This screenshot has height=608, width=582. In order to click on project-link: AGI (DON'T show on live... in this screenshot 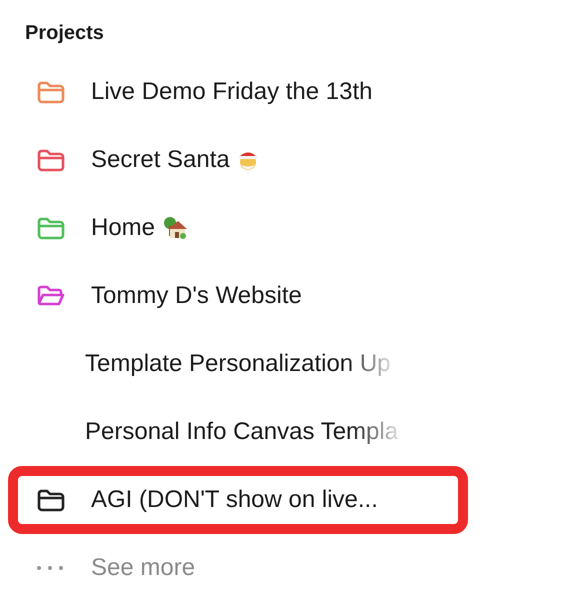, I will do `click(234, 500)`.